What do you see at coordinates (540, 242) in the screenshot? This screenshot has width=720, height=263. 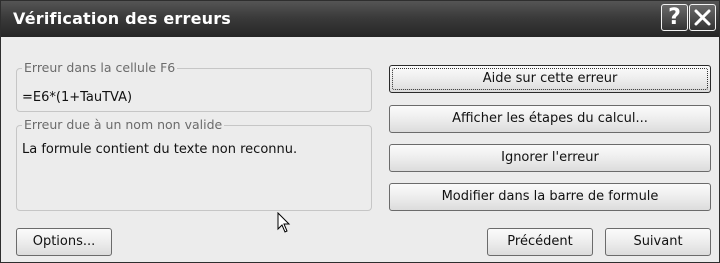 I see `previous-button: Précédent` at bounding box center [540, 242].